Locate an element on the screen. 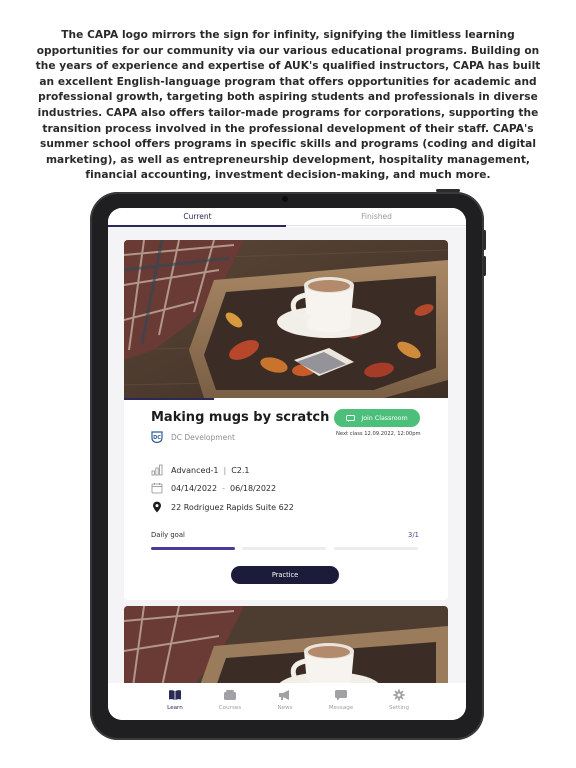  nav-news: News is located at coordinates (285, 700).